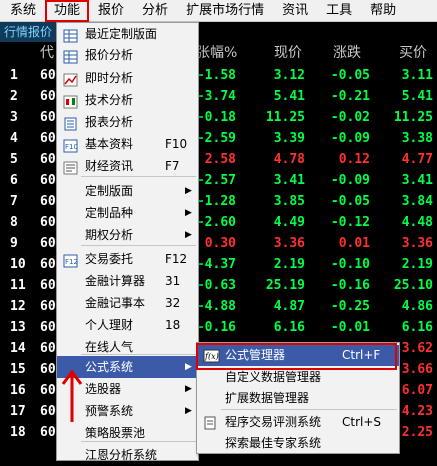  Describe the element at coordinates (362, 422) in the screenshot. I see `submenu-item-shortcut: Ctrl+S` at that location.